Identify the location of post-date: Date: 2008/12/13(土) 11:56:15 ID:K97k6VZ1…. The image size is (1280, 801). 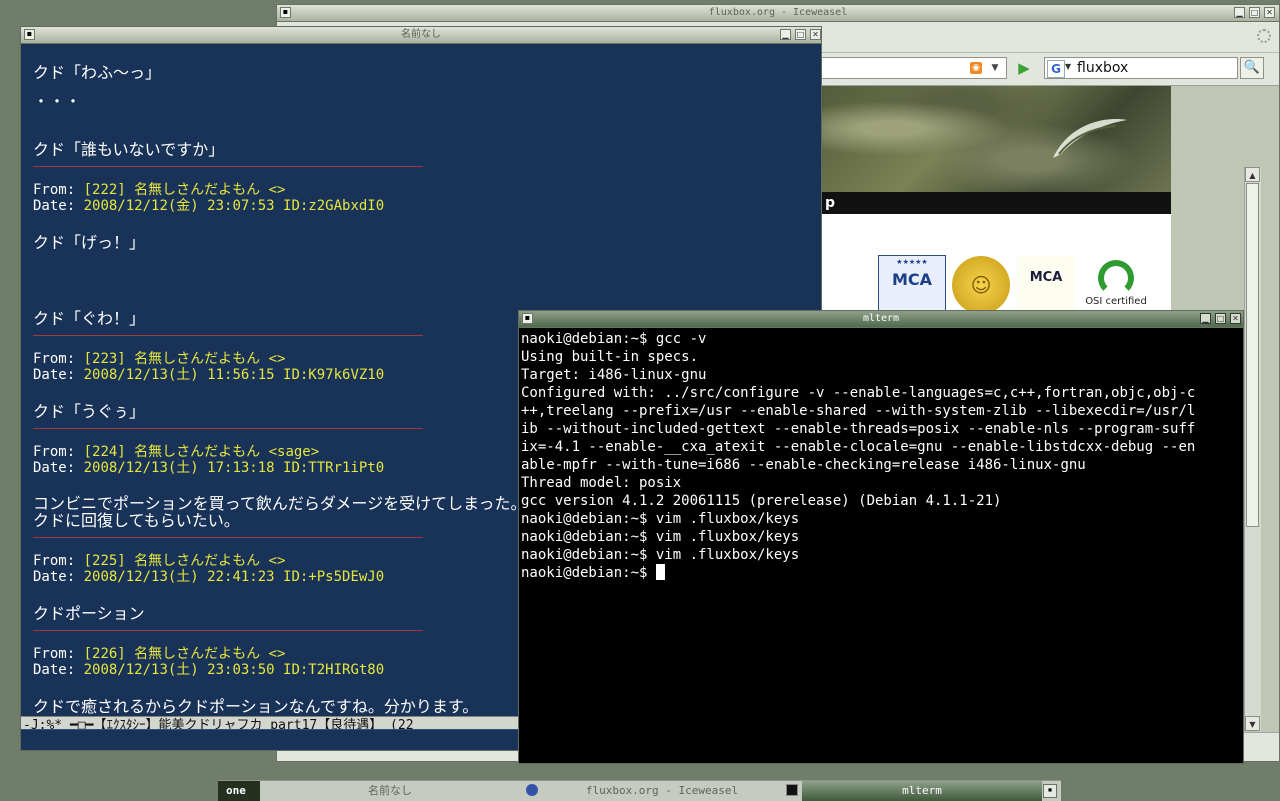
(209, 375).